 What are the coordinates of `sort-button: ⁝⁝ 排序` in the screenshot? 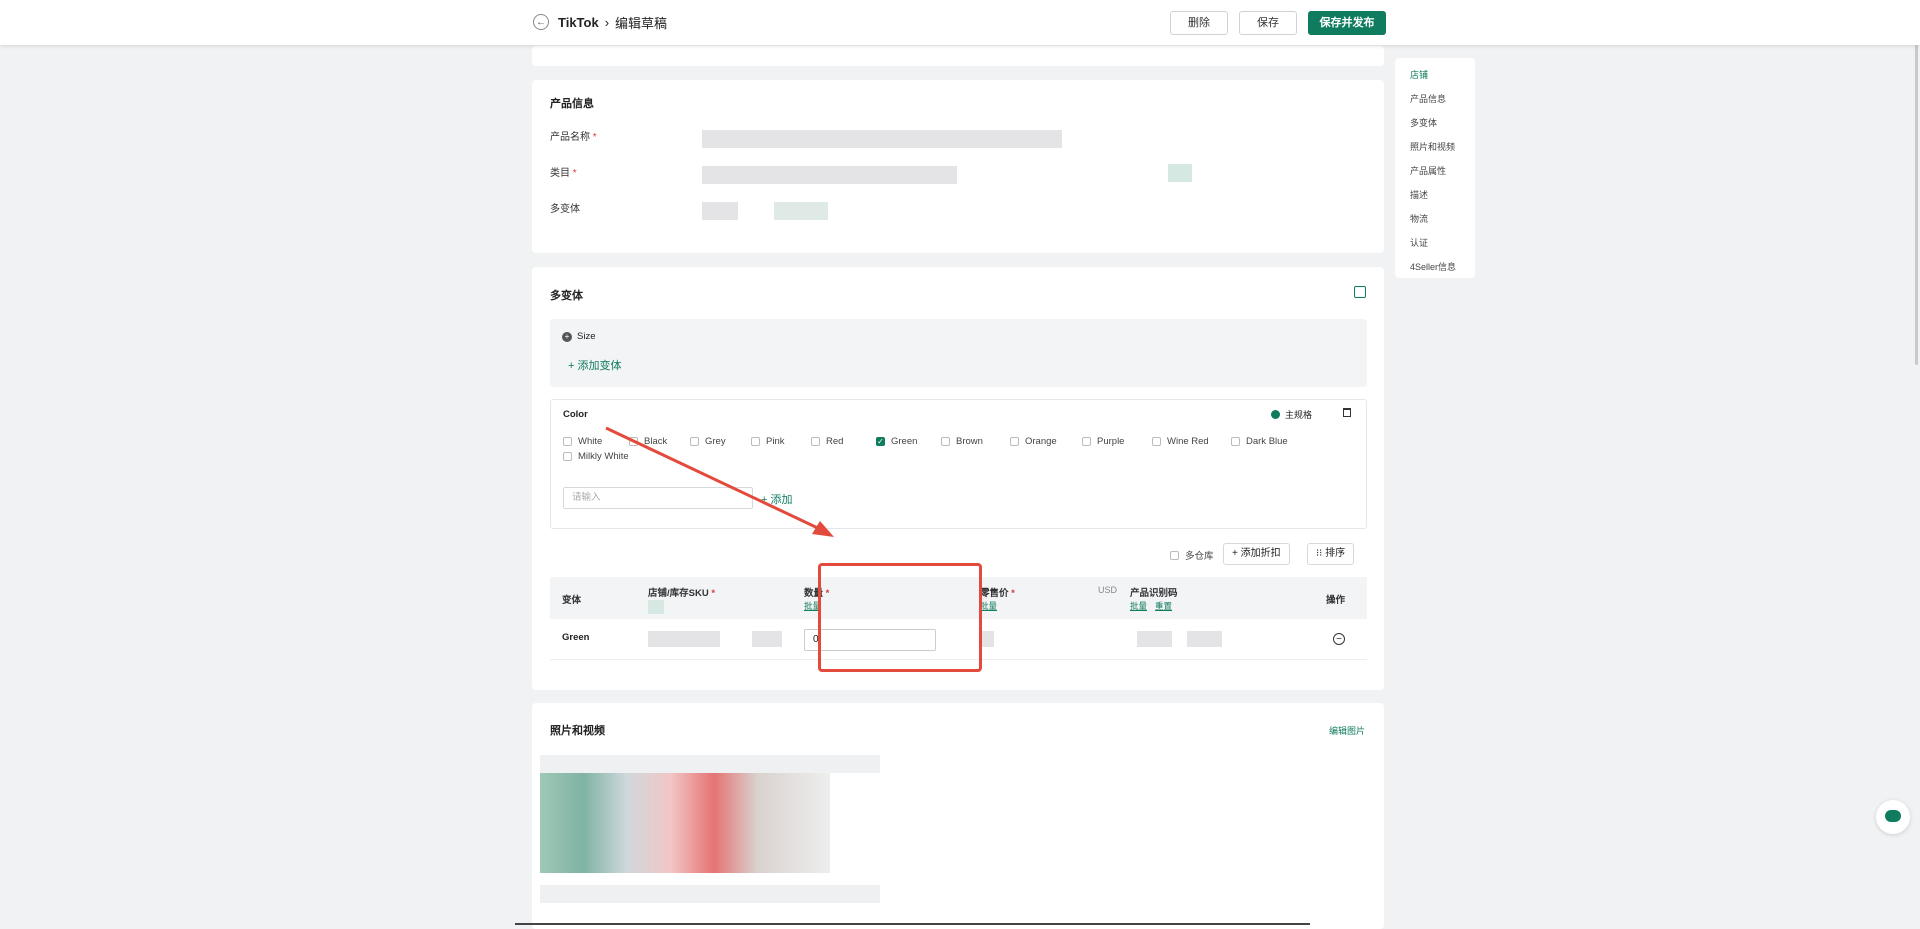 It's located at (1331, 554).